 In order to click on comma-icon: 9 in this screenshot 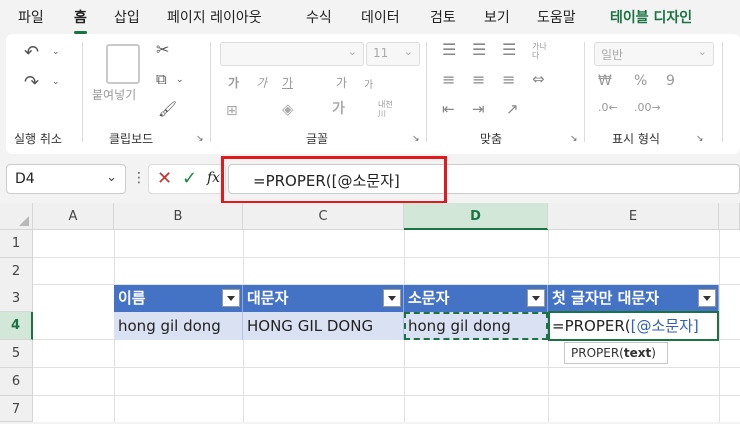, I will do `click(670, 81)`.